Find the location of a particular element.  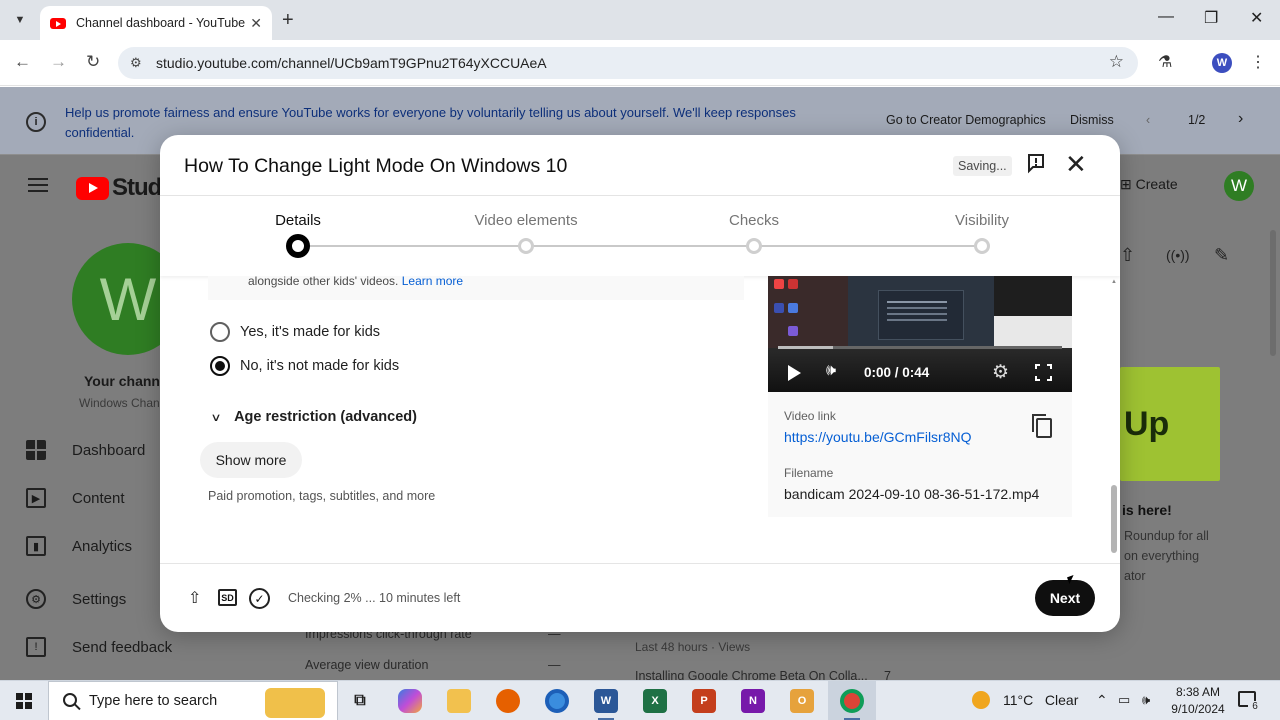

menu-kebab-icon: ⋮ is located at coordinates (1258, 62).